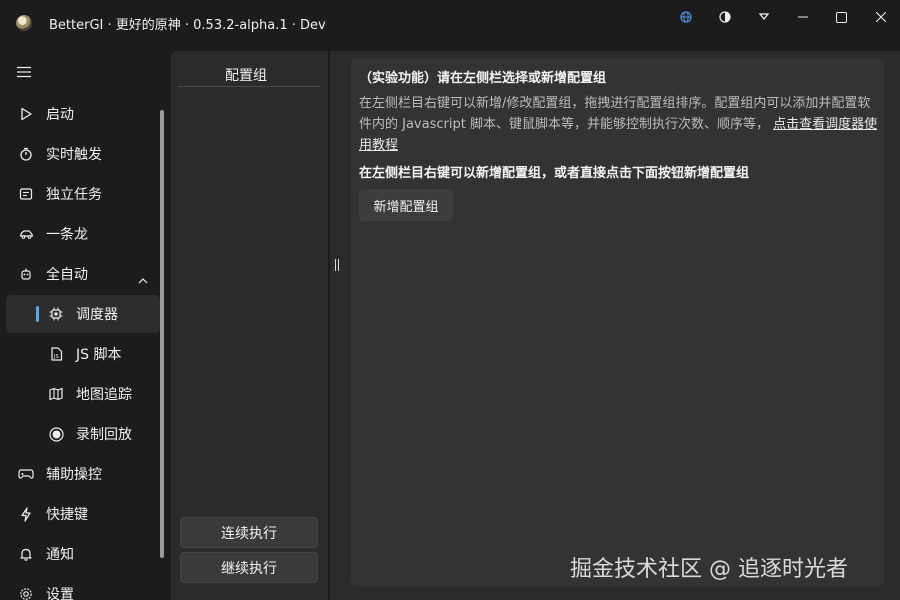 This screenshot has width=900, height=600. I want to click on watermark: 掘金技术社区 @ 追逐时光者, so click(709, 569).